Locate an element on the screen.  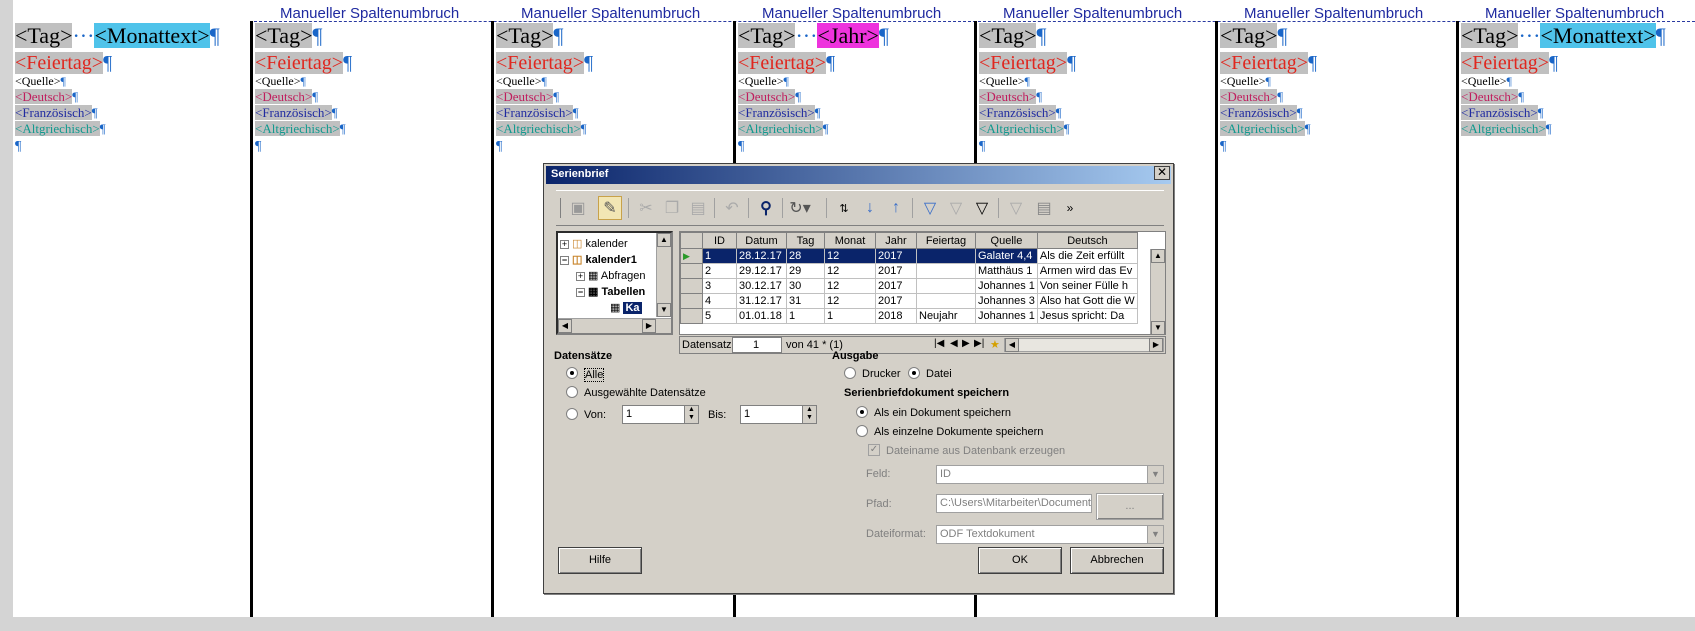
field-select: ID ▼ is located at coordinates (1050, 474).